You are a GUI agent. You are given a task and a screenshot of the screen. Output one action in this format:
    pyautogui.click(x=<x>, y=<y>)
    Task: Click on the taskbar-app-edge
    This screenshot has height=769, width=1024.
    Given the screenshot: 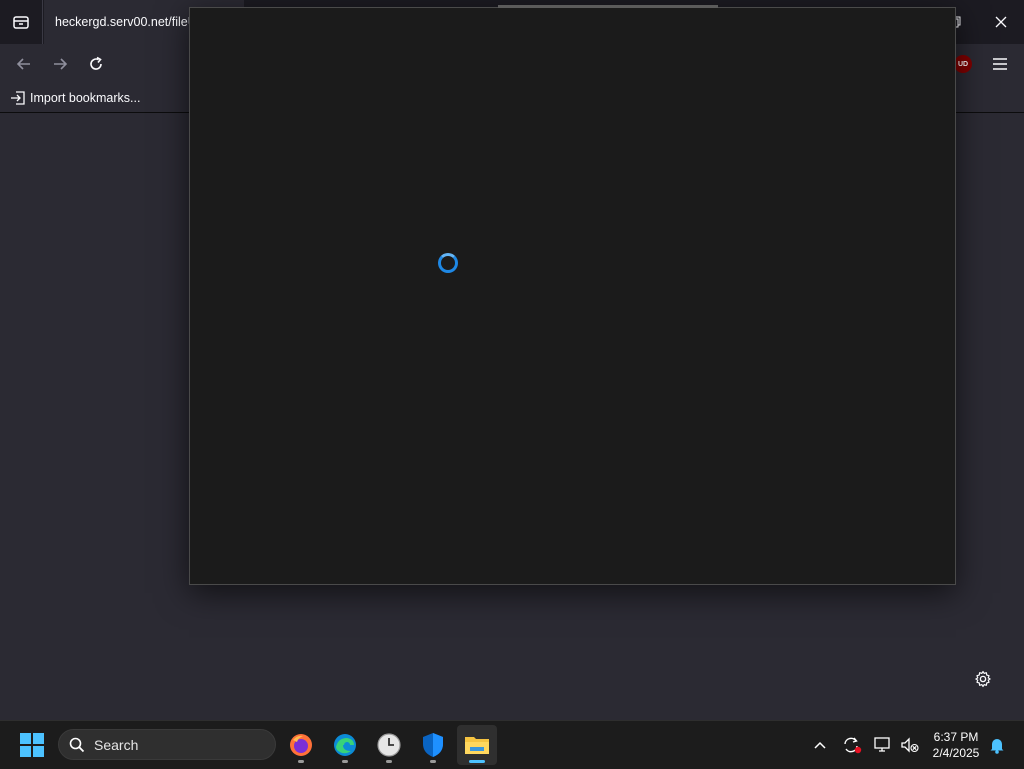 What is the action you would take?
    pyautogui.click(x=345, y=745)
    